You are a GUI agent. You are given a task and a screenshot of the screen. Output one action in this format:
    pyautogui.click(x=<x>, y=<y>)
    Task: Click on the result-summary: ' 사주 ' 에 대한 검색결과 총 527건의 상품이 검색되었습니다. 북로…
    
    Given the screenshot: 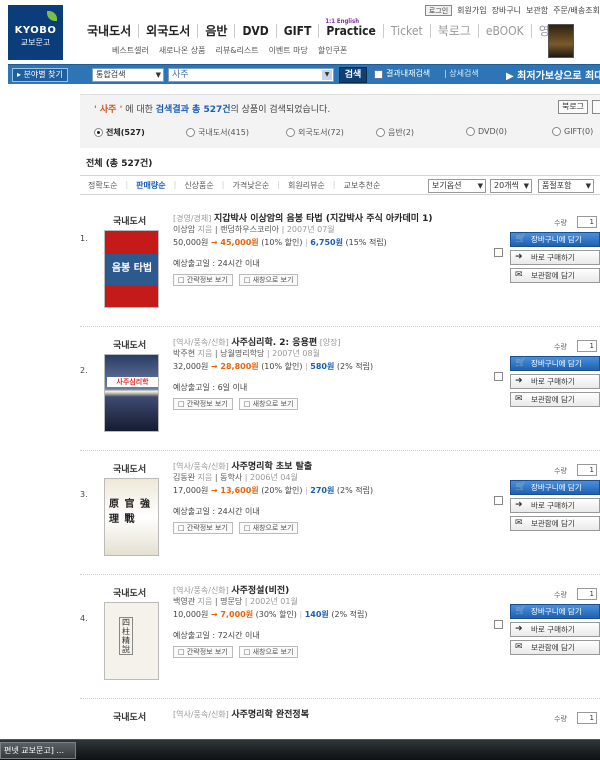 What is the action you would take?
    pyautogui.click(x=340, y=121)
    